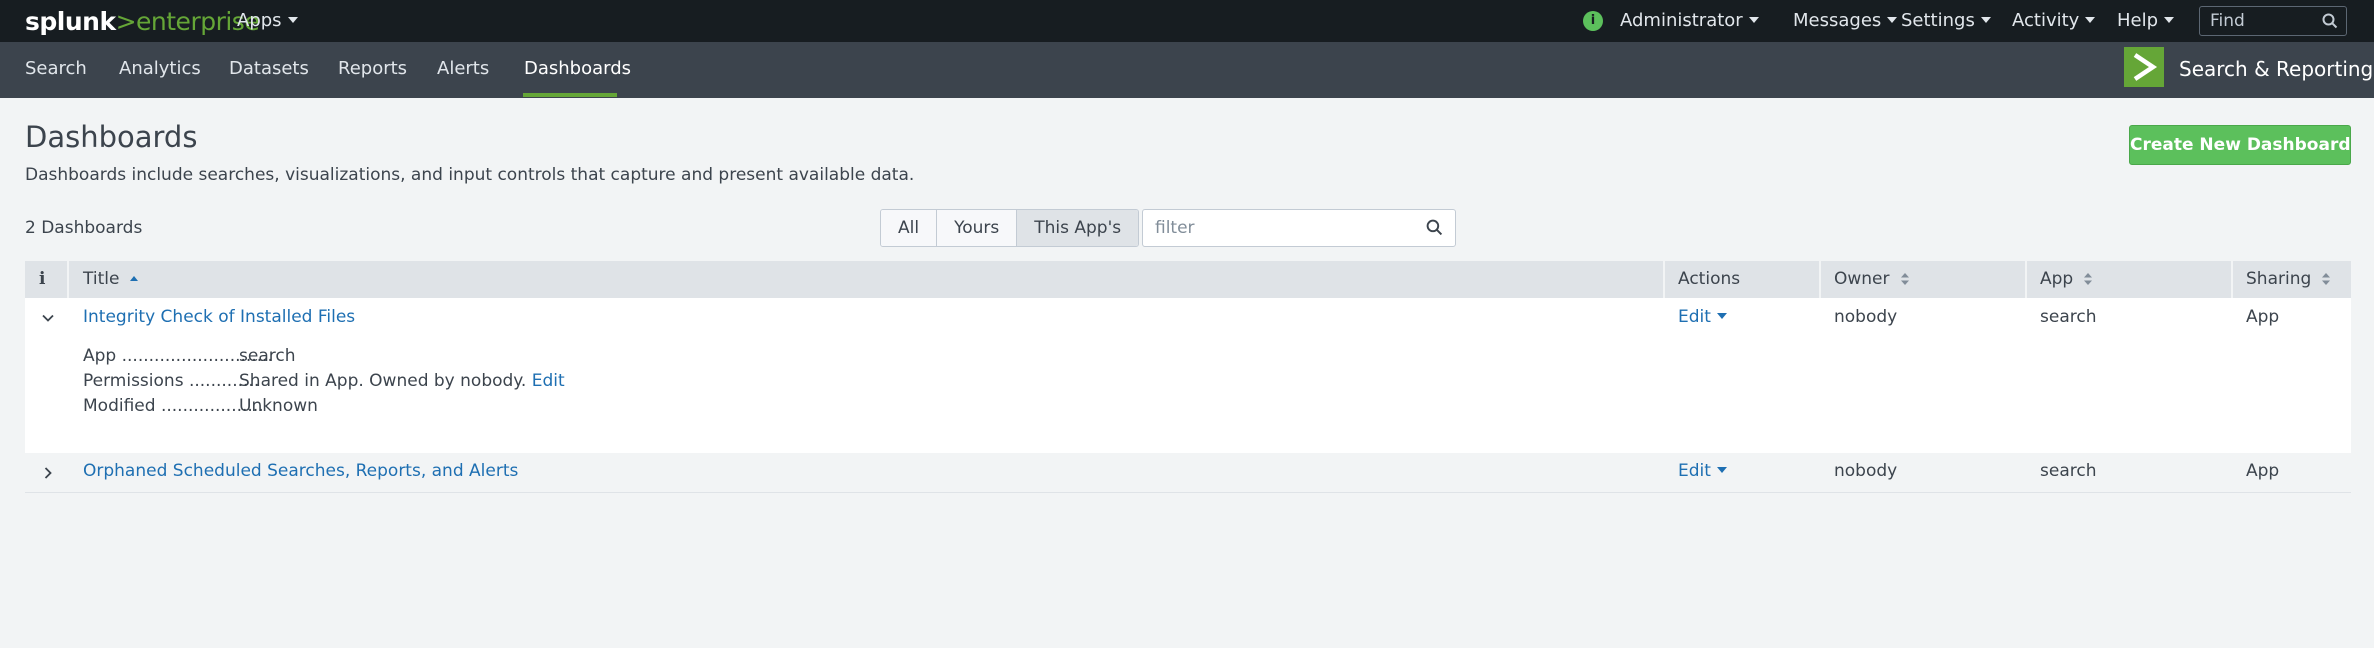 The width and height of the screenshot is (2374, 648). What do you see at coordinates (84, 228) in the screenshot?
I see `dashboard-count: 2 Dashboards` at bounding box center [84, 228].